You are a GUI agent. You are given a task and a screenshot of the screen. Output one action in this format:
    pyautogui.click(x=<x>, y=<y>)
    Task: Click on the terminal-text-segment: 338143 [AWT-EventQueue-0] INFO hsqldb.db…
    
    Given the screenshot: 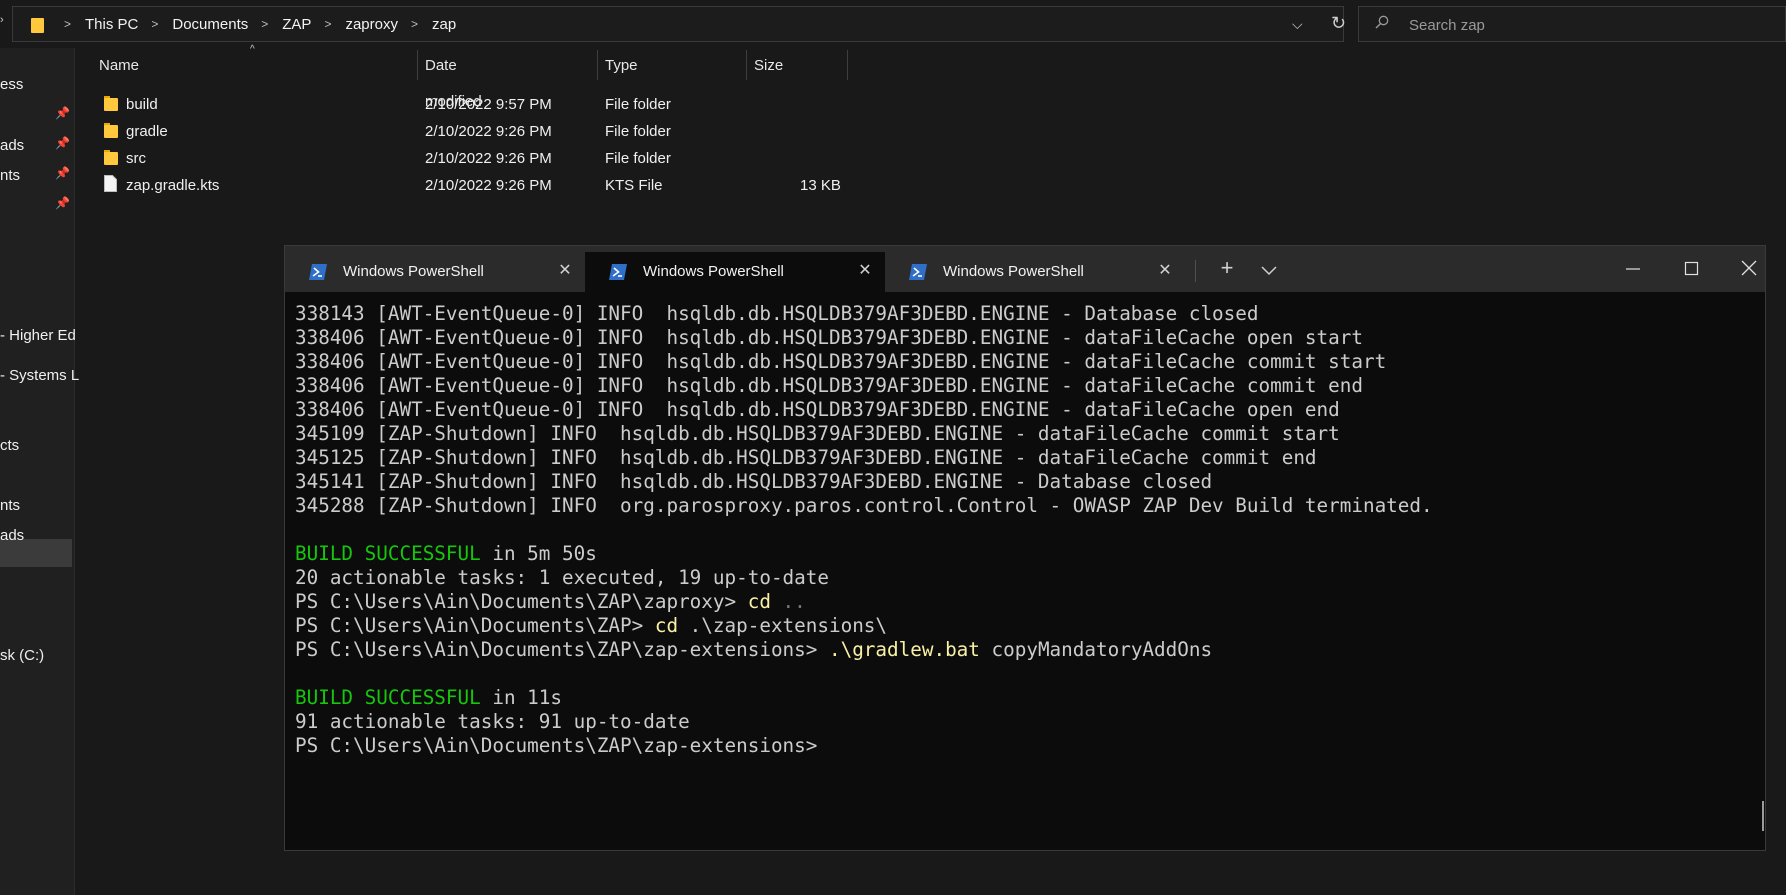 What is the action you would take?
    pyautogui.click(x=777, y=313)
    